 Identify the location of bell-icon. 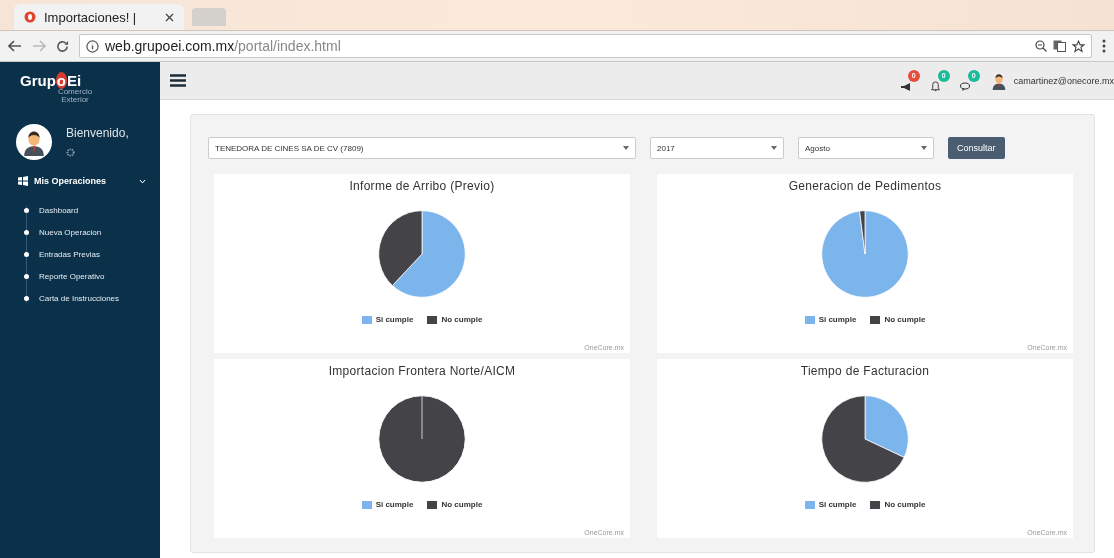
(935, 86).